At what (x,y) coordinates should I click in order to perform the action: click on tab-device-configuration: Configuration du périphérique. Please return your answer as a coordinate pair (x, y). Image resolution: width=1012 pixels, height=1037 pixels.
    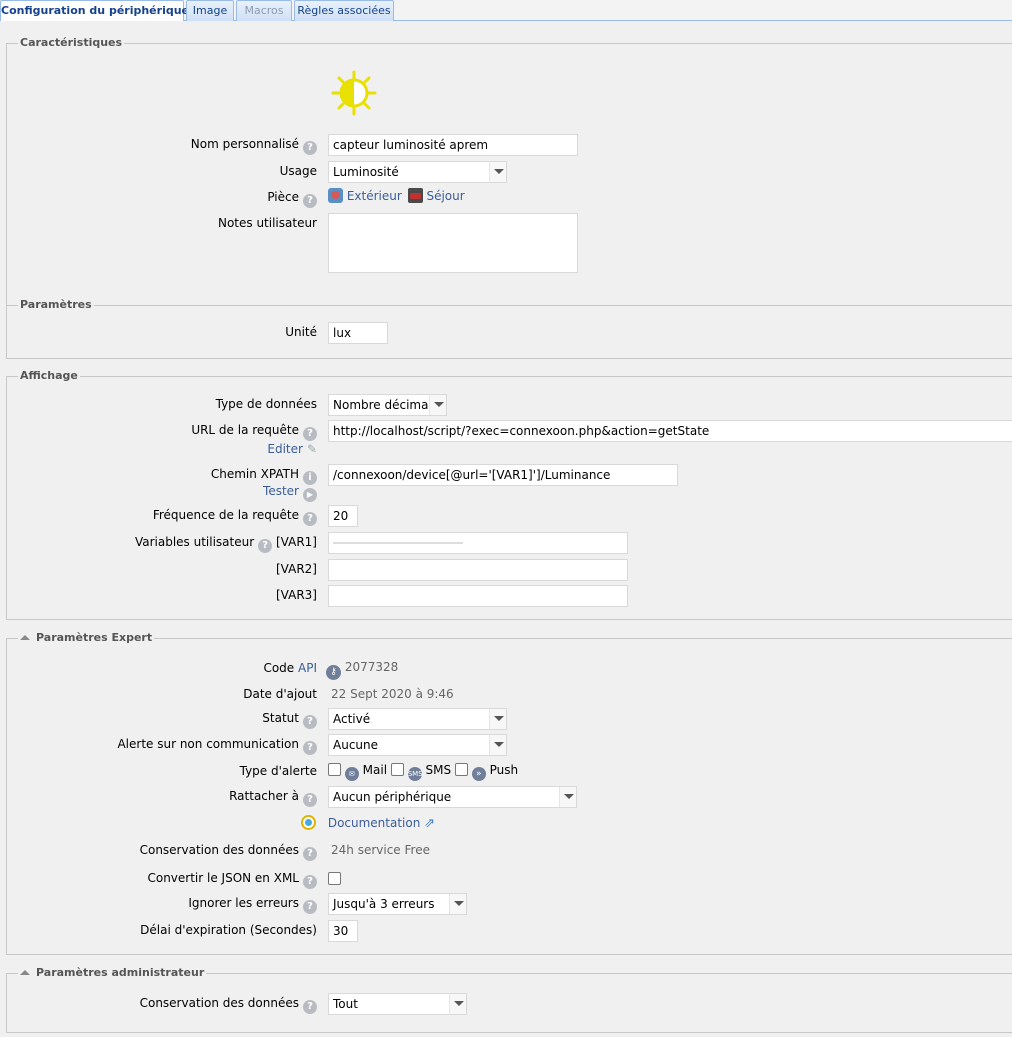
    Looking at the image, I should click on (94, 11).